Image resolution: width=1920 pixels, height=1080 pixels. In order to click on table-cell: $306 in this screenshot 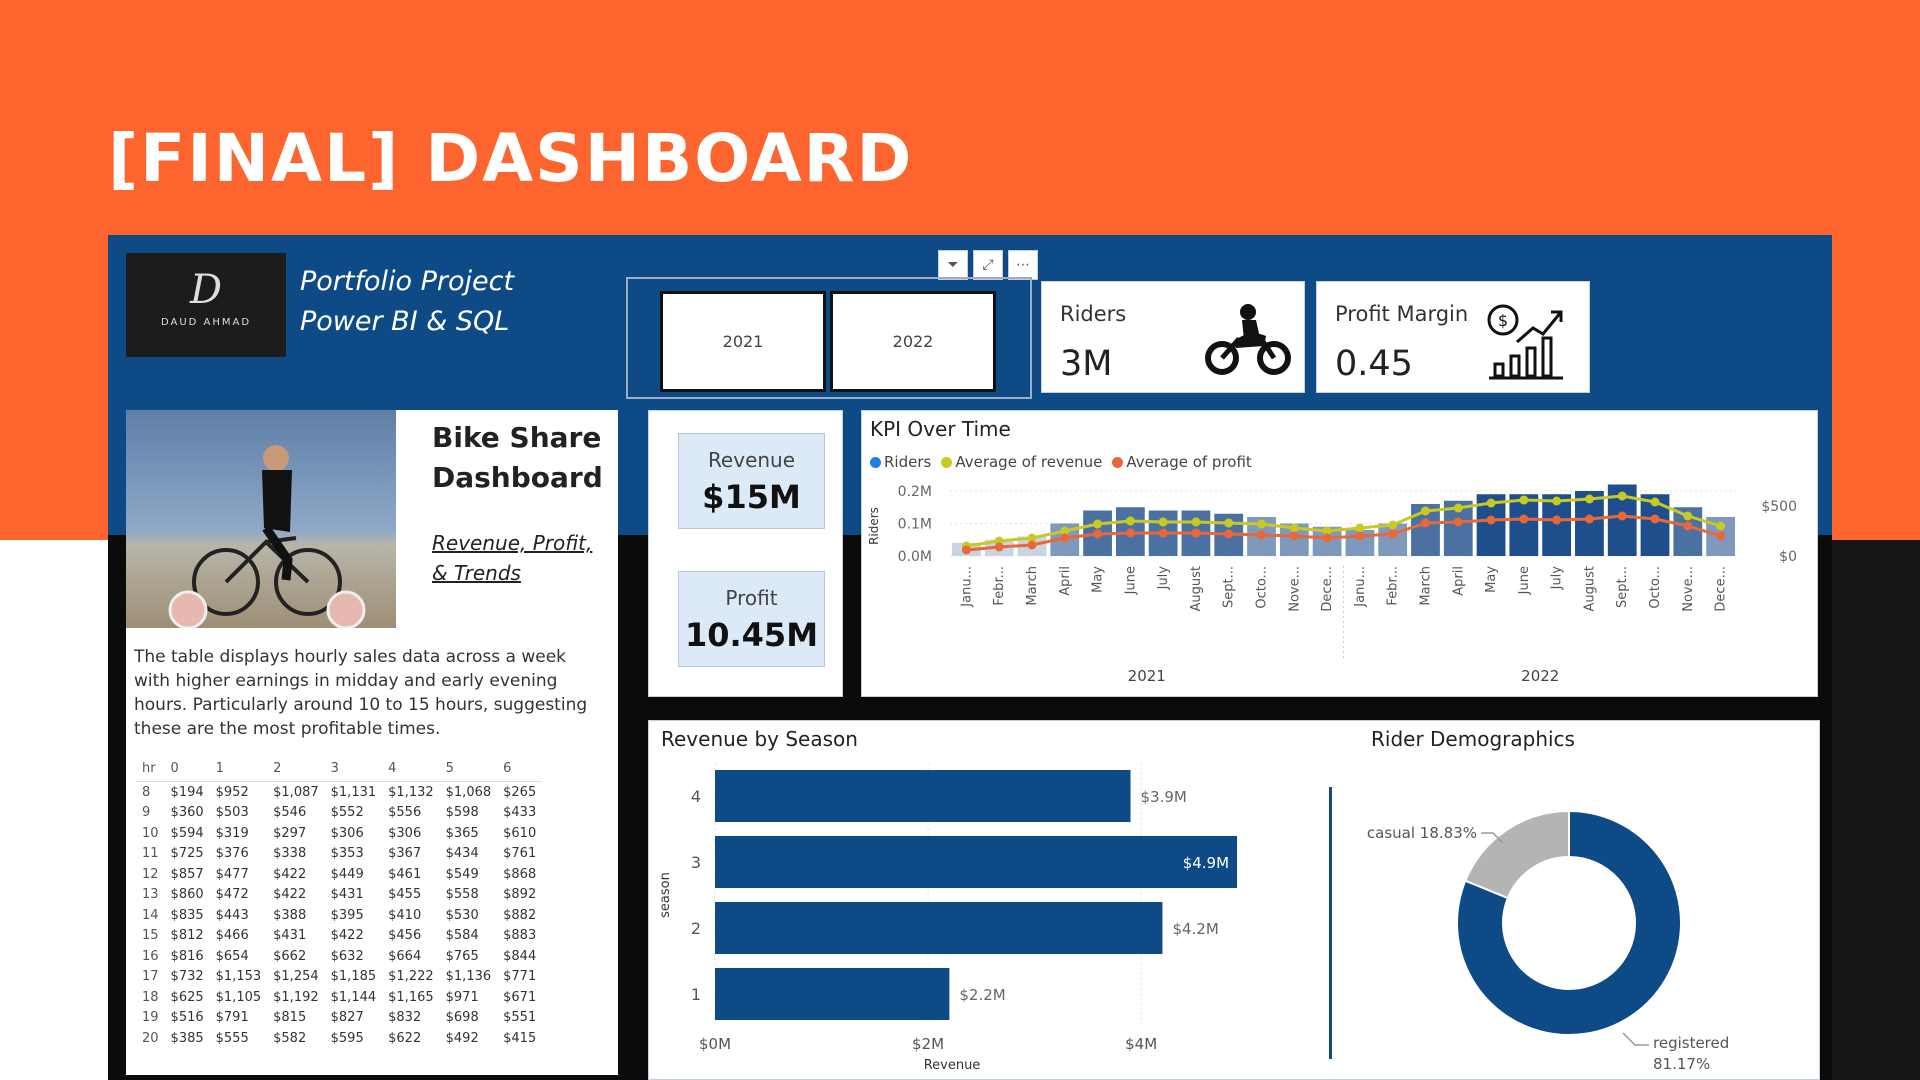, I will do `click(405, 833)`.